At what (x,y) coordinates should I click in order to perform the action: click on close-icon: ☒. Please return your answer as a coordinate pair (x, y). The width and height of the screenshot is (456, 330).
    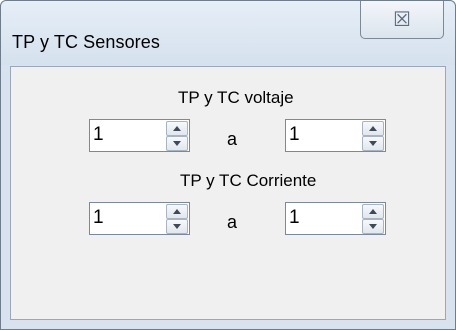
    Looking at the image, I should click on (402, 19).